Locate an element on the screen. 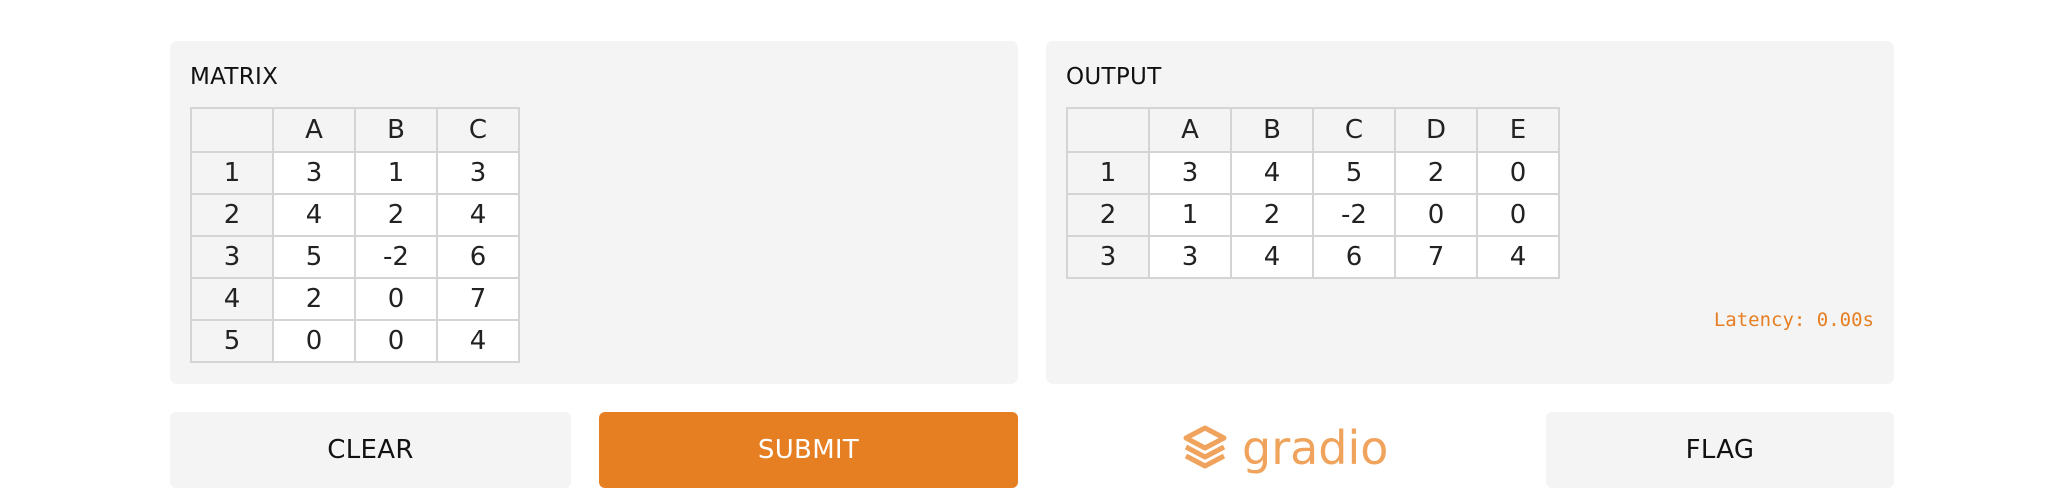  flag-button: FLAG is located at coordinates (1720, 450).